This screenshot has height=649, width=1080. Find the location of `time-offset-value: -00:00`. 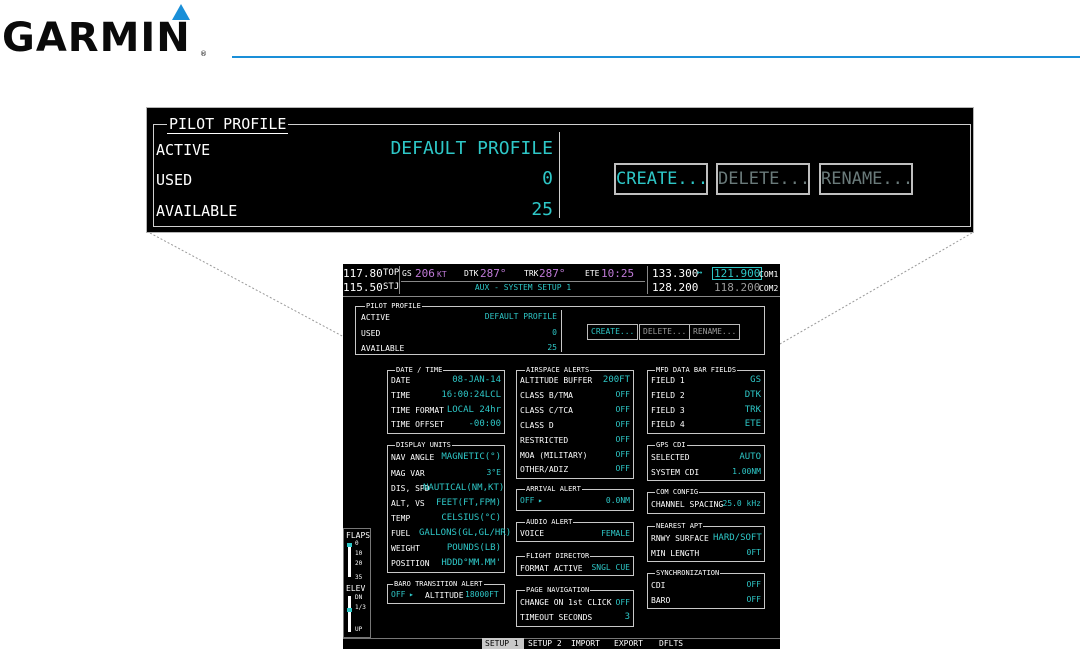

time-offset-value: -00:00 is located at coordinates (472, 424).